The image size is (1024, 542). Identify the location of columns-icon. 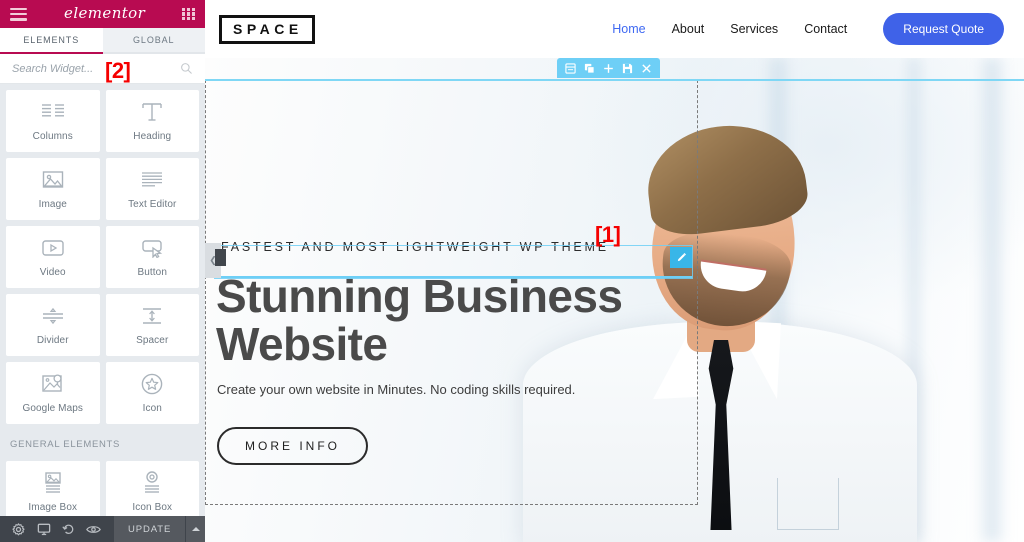
(53, 112).